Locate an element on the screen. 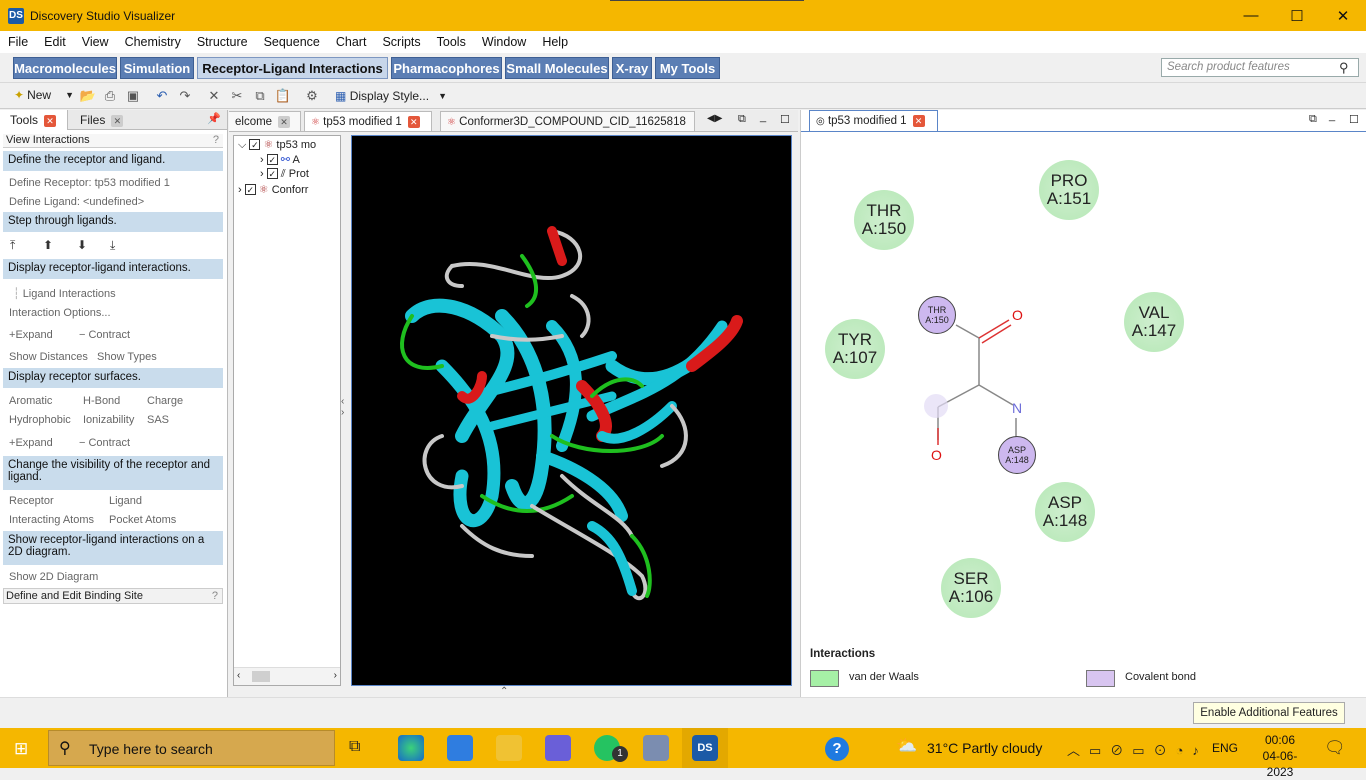  help-icon: ? is located at coordinates (837, 749).